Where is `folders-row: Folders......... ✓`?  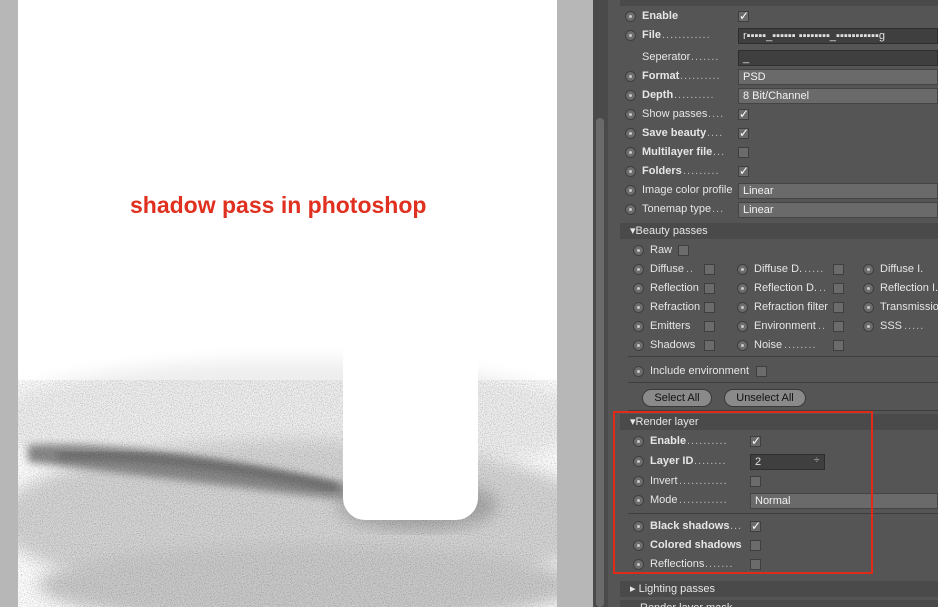 folders-row: Folders......... ✓ is located at coordinates (773, 172).